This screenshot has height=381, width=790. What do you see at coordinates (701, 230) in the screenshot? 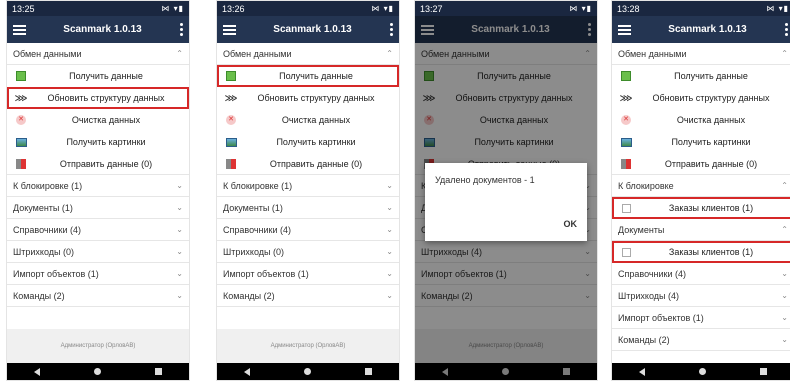
I see `section-docs: Документы ⌃` at bounding box center [701, 230].